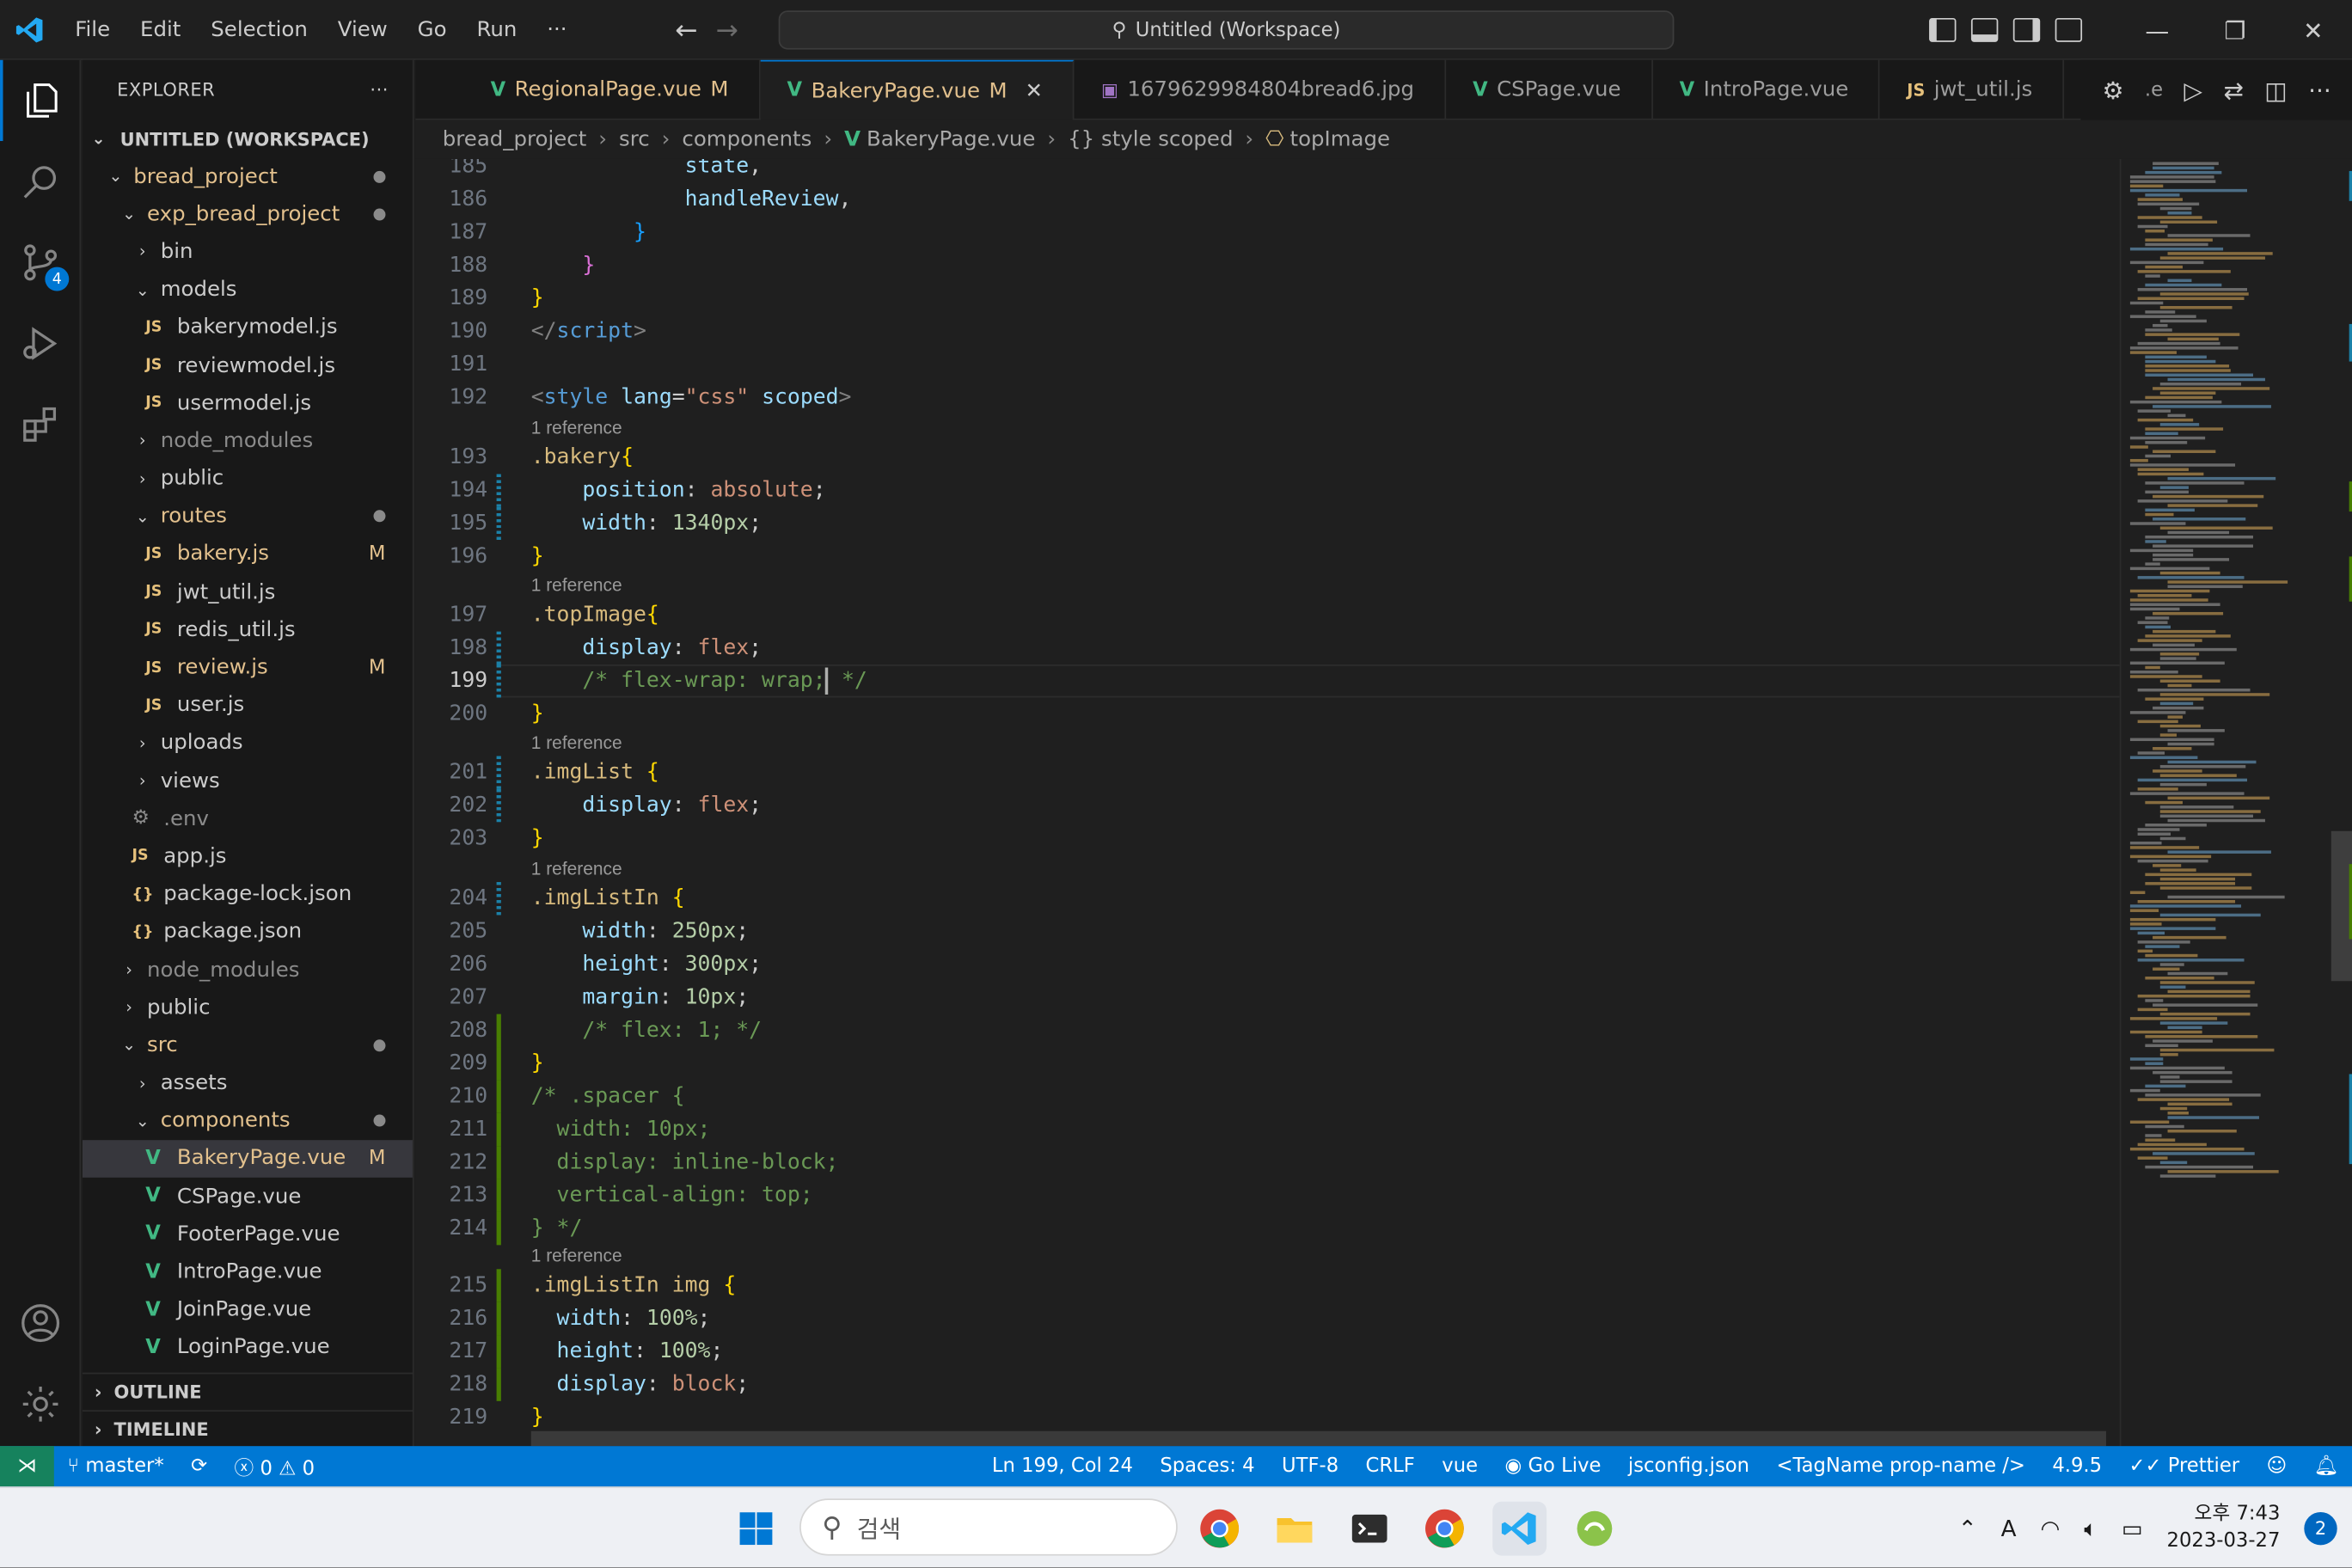  What do you see at coordinates (1595, 1529) in the screenshot?
I see `app-icon` at bounding box center [1595, 1529].